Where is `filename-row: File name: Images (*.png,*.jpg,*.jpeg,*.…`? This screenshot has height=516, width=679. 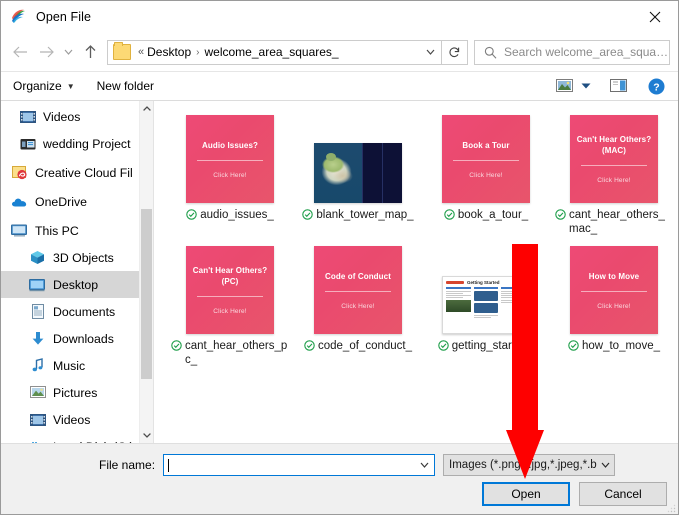 filename-row: File name: Images (*.png,*.jpg,*.jpeg,*.… is located at coordinates (384, 465).